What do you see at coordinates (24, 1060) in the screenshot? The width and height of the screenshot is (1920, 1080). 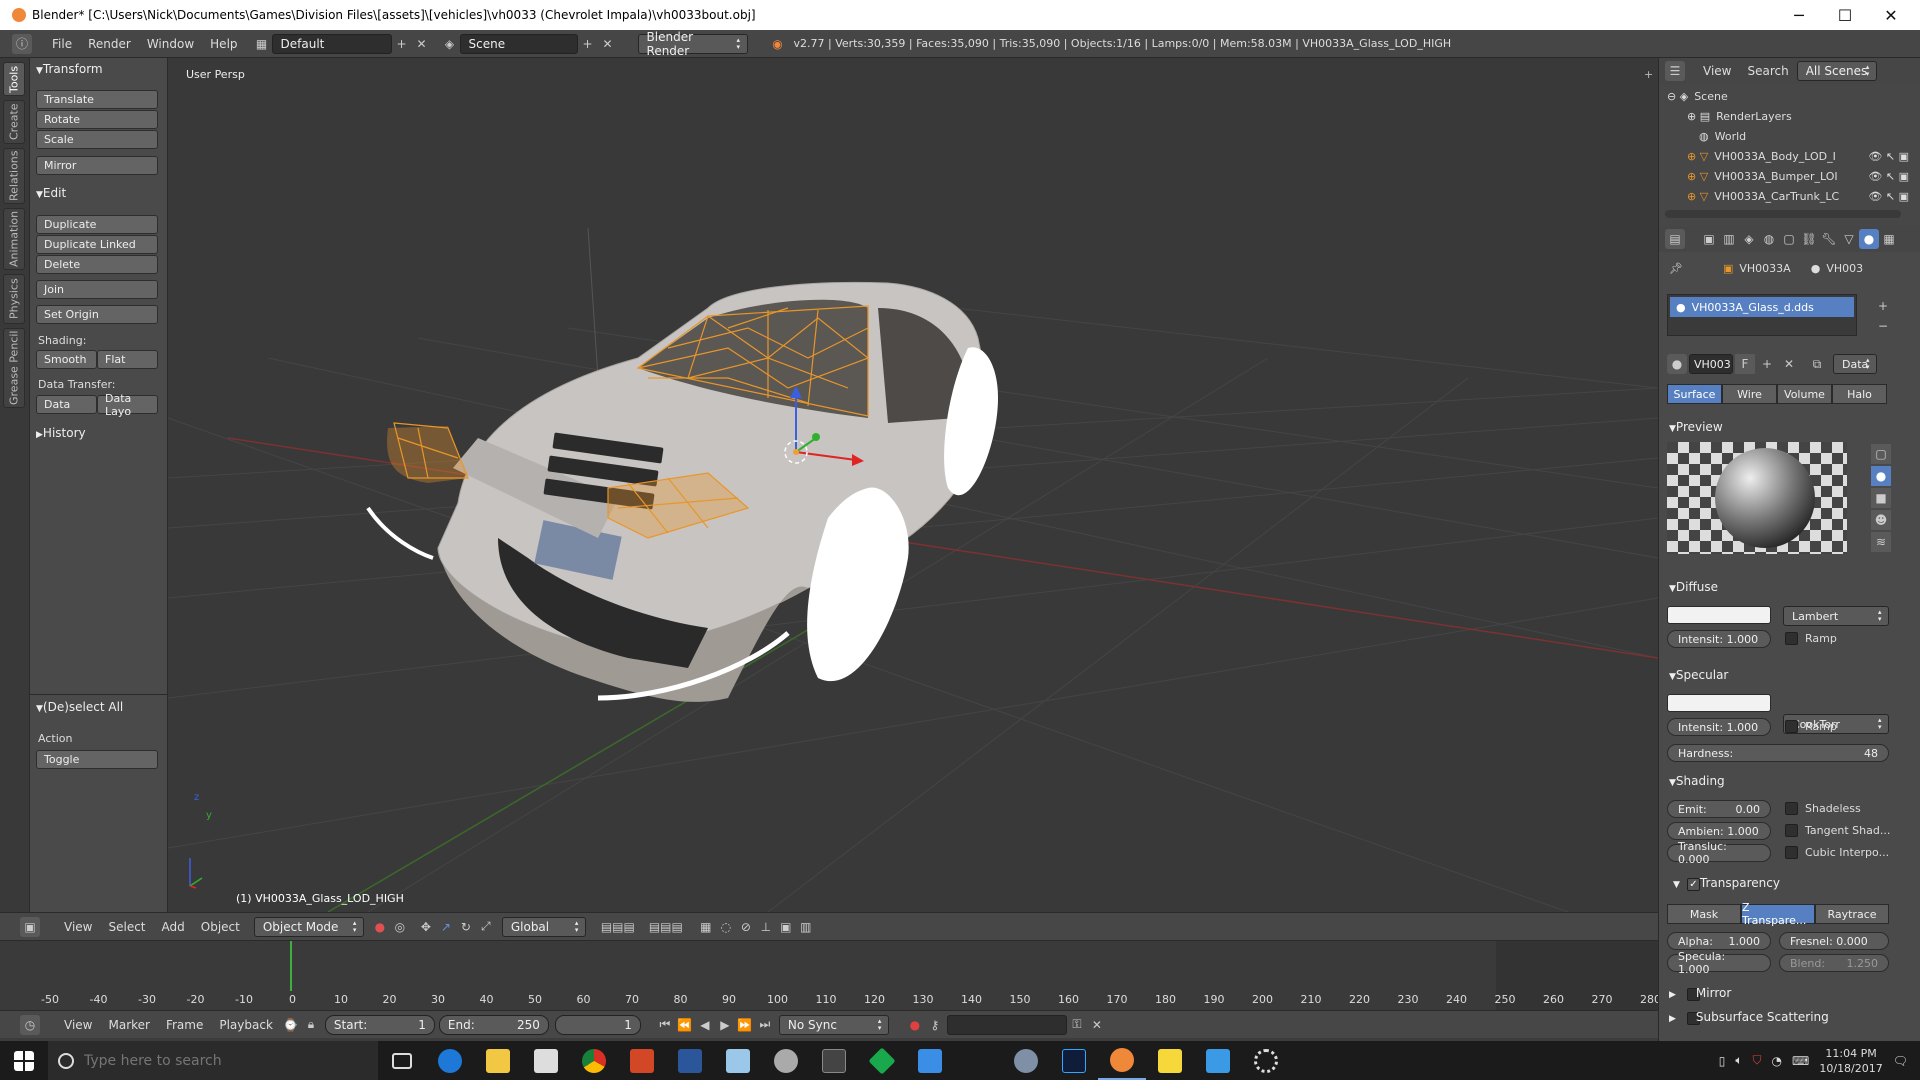 I see `start-button` at bounding box center [24, 1060].